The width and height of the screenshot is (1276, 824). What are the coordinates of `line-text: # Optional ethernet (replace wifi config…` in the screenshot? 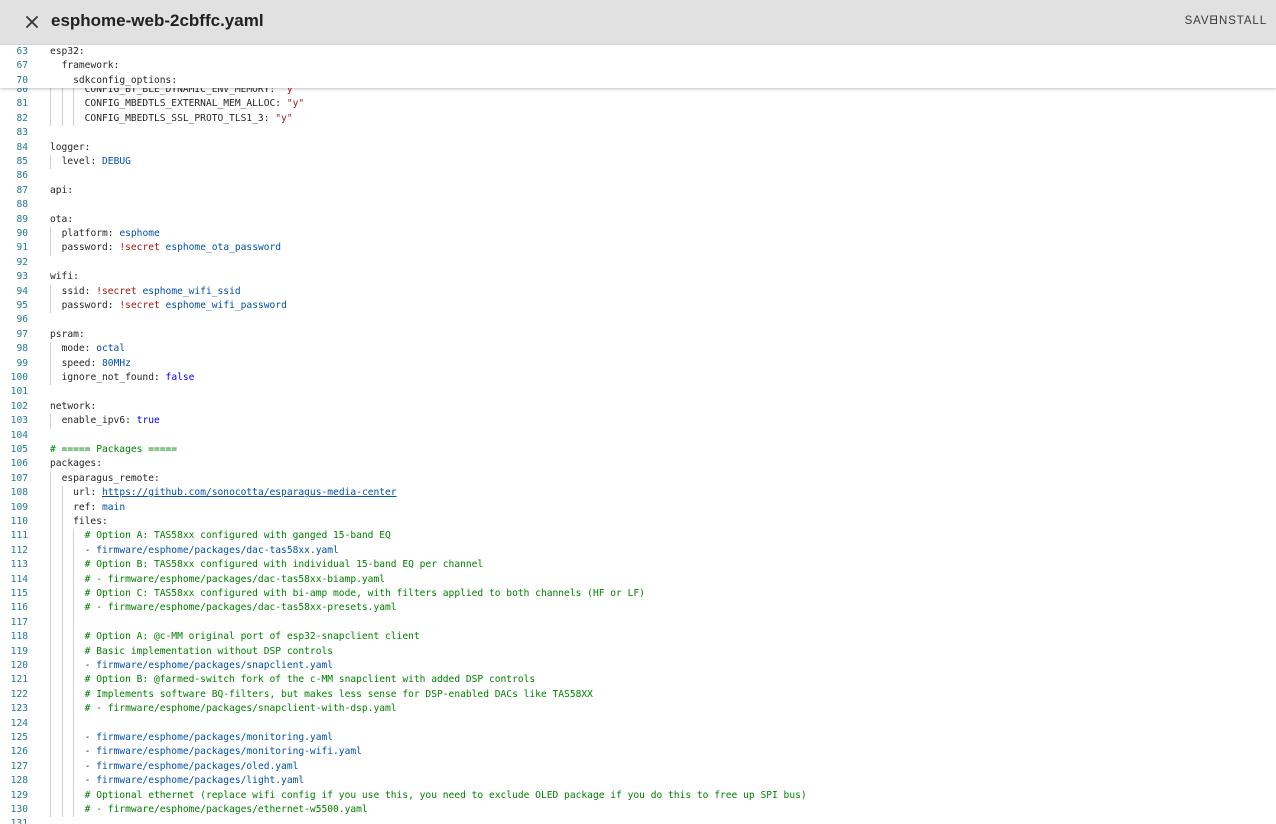 It's located at (445, 795).